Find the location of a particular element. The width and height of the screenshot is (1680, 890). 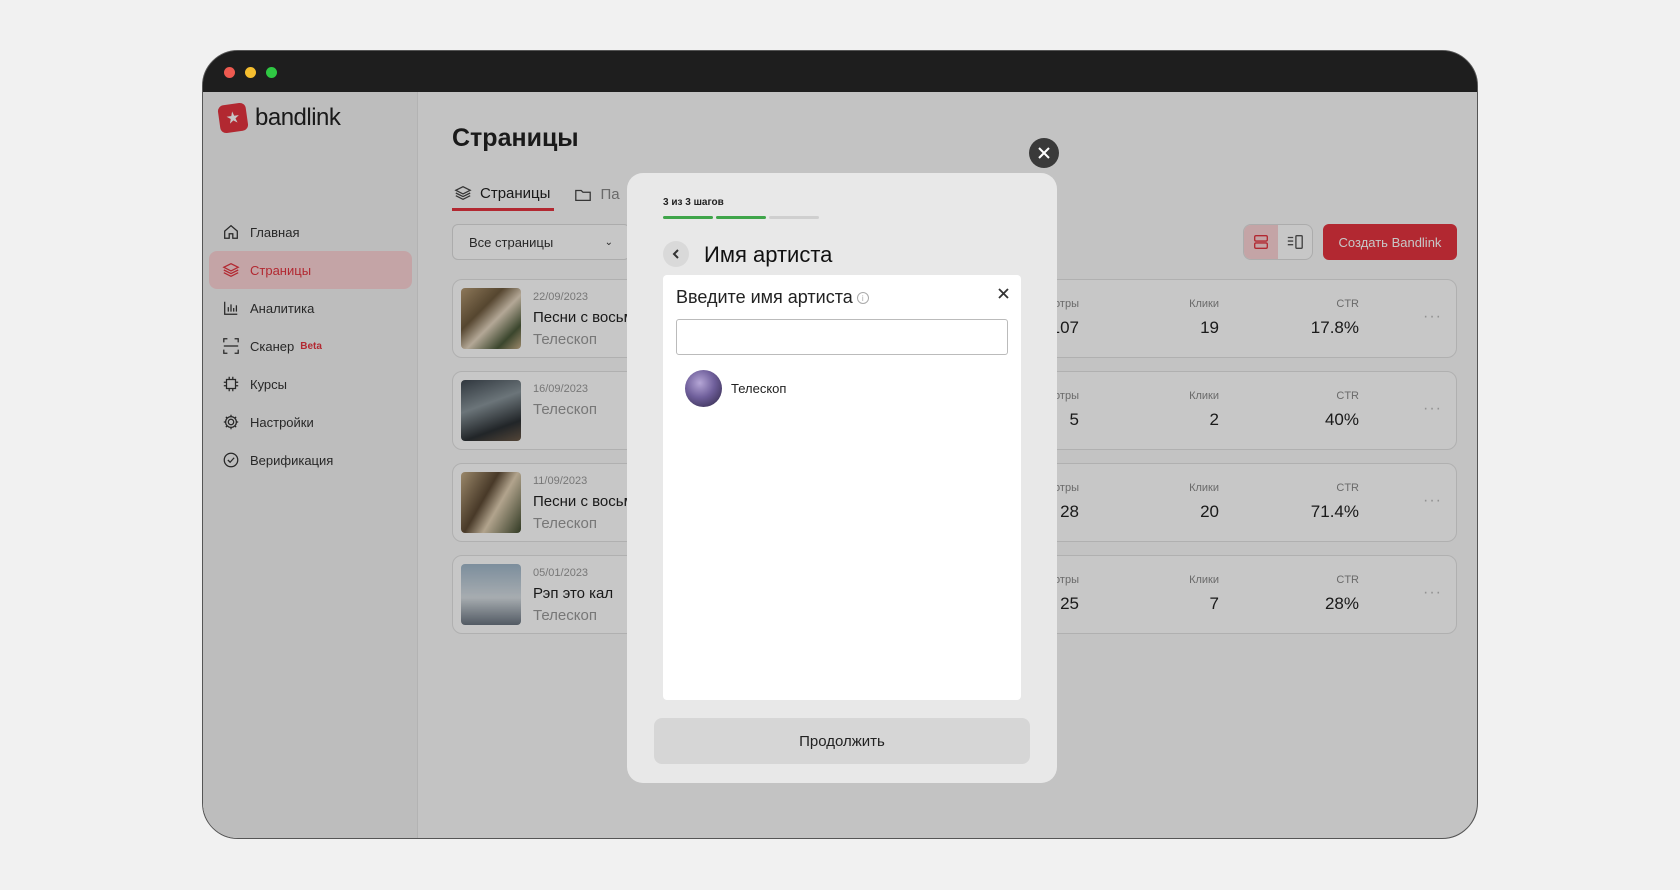

avatar is located at coordinates (703, 388).